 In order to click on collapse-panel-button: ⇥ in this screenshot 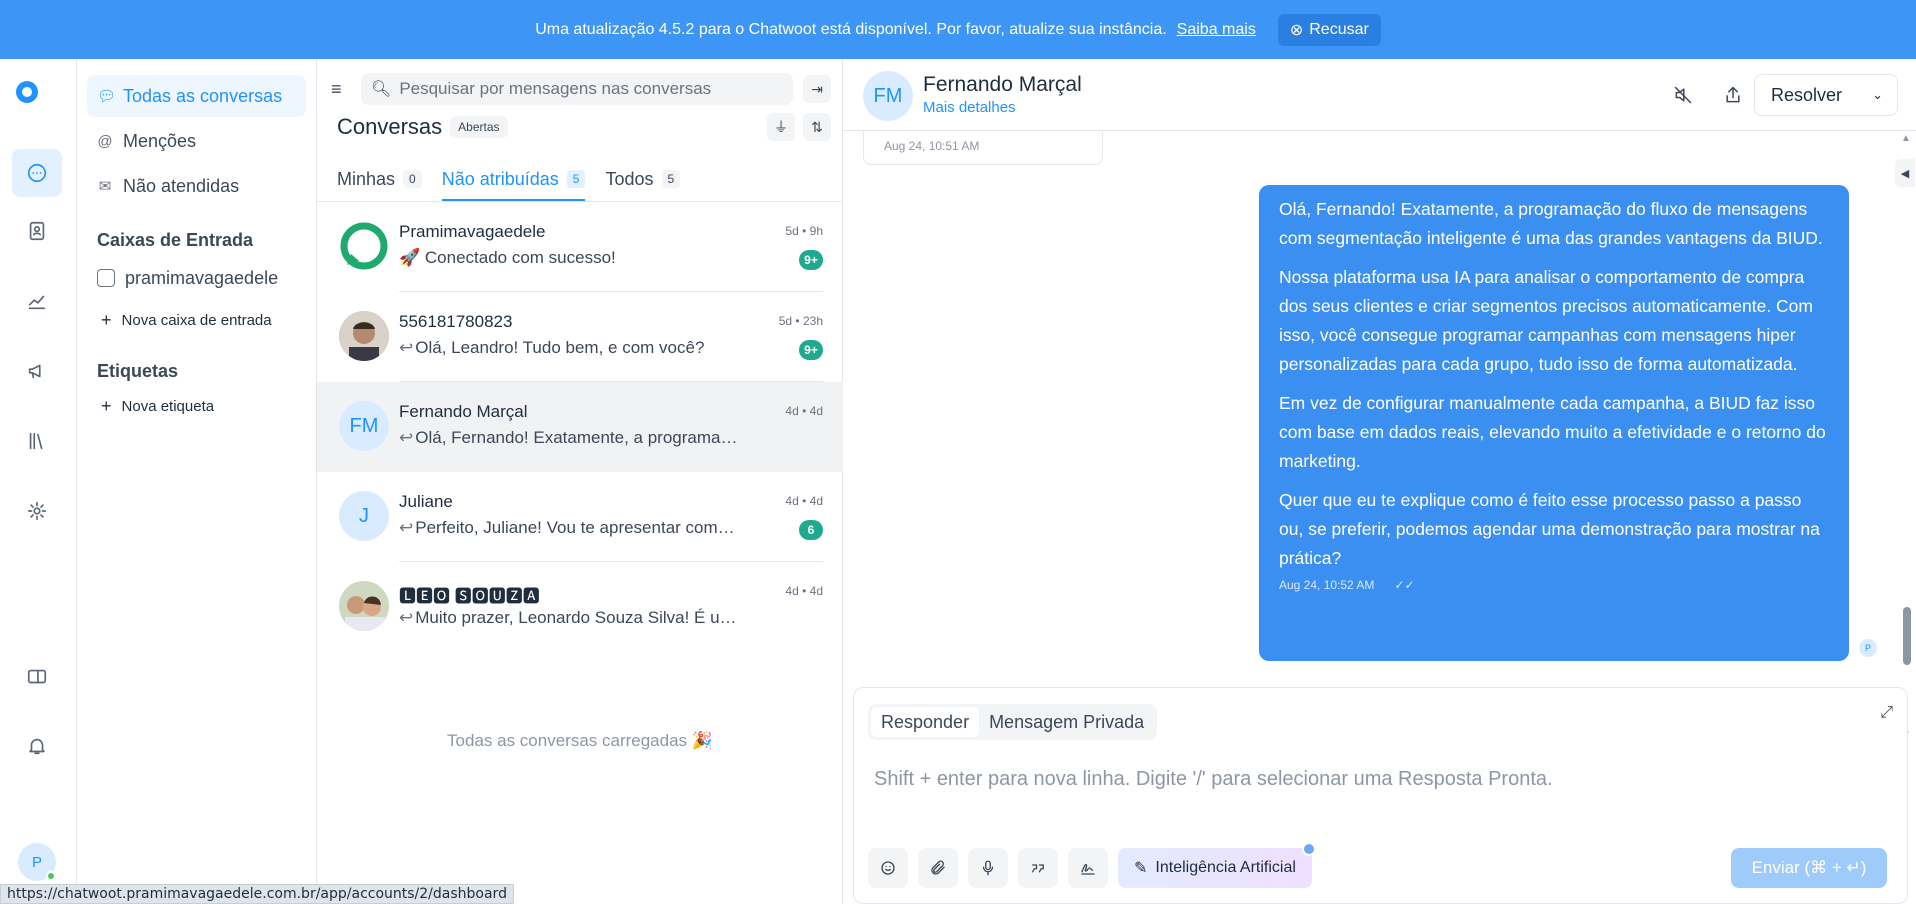, I will do `click(817, 89)`.